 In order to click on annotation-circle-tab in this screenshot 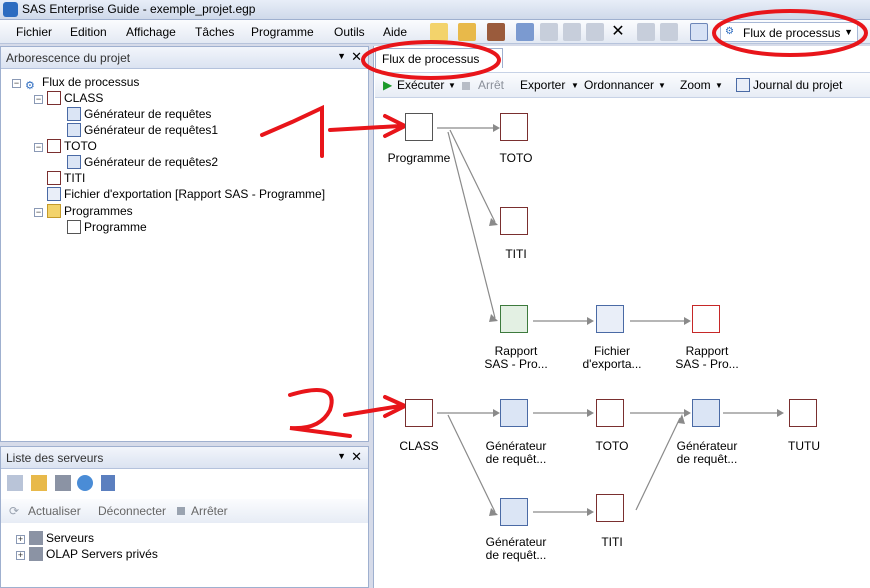, I will do `click(431, 60)`.